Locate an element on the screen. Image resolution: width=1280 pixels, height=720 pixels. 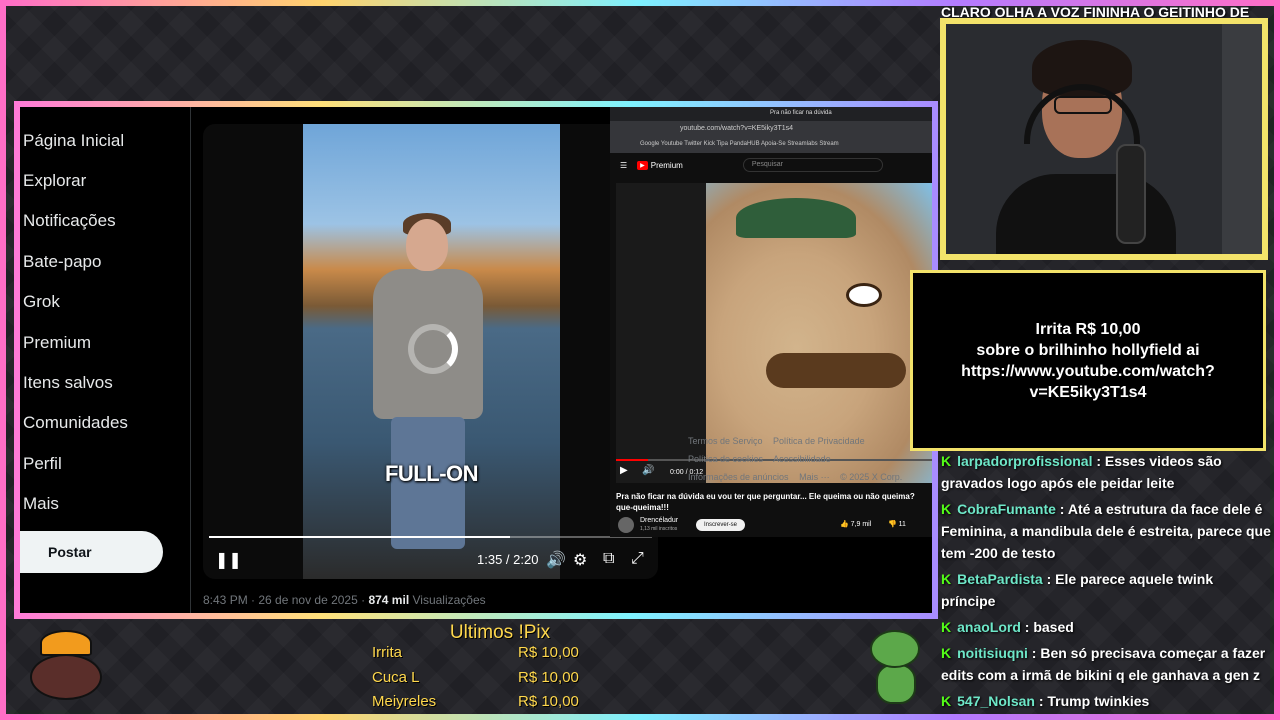
youtube-play-icon: ▶ is located at coordinates (624, 470).